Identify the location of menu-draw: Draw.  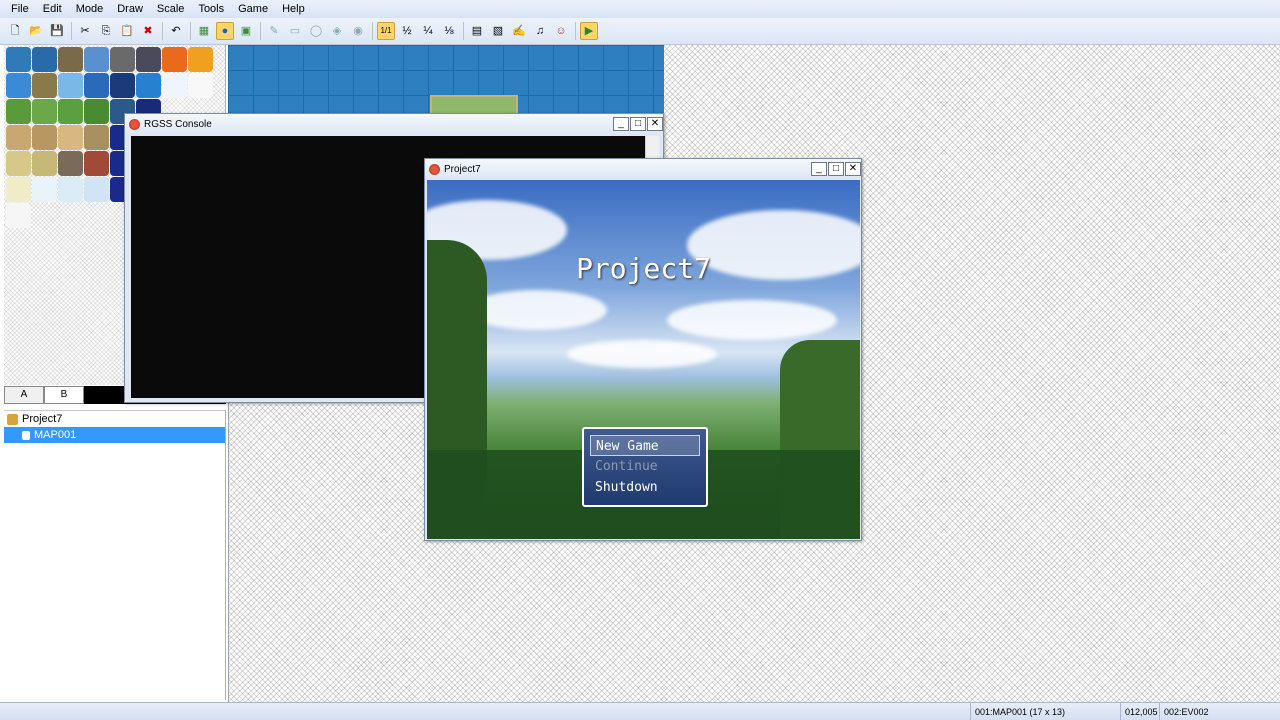
(130, 9).